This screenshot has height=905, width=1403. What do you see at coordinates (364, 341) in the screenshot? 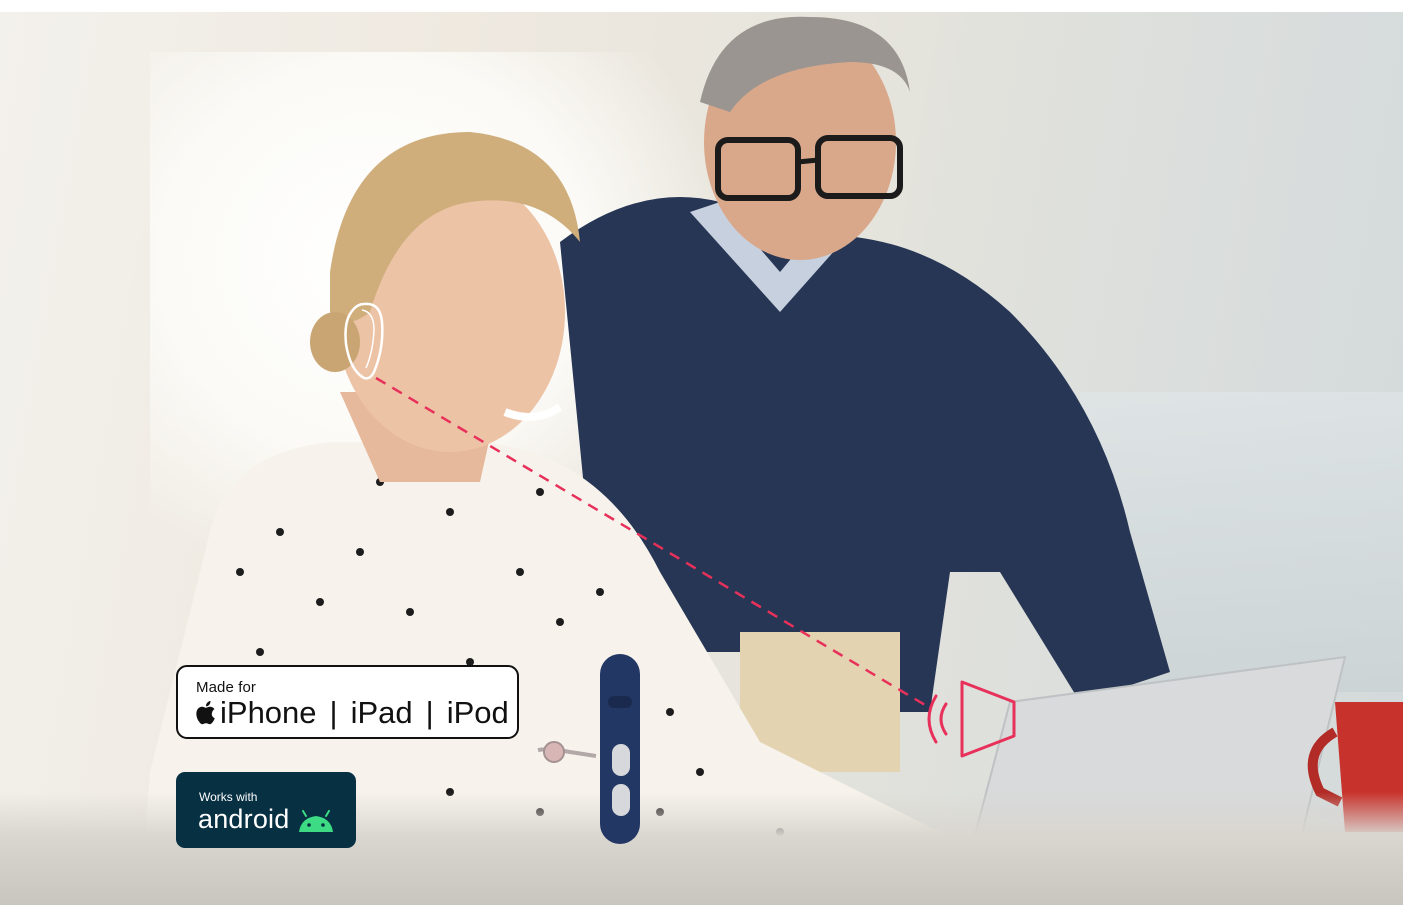
I see `hearing-aid-outline-icon` at bounding box center [364, 341].